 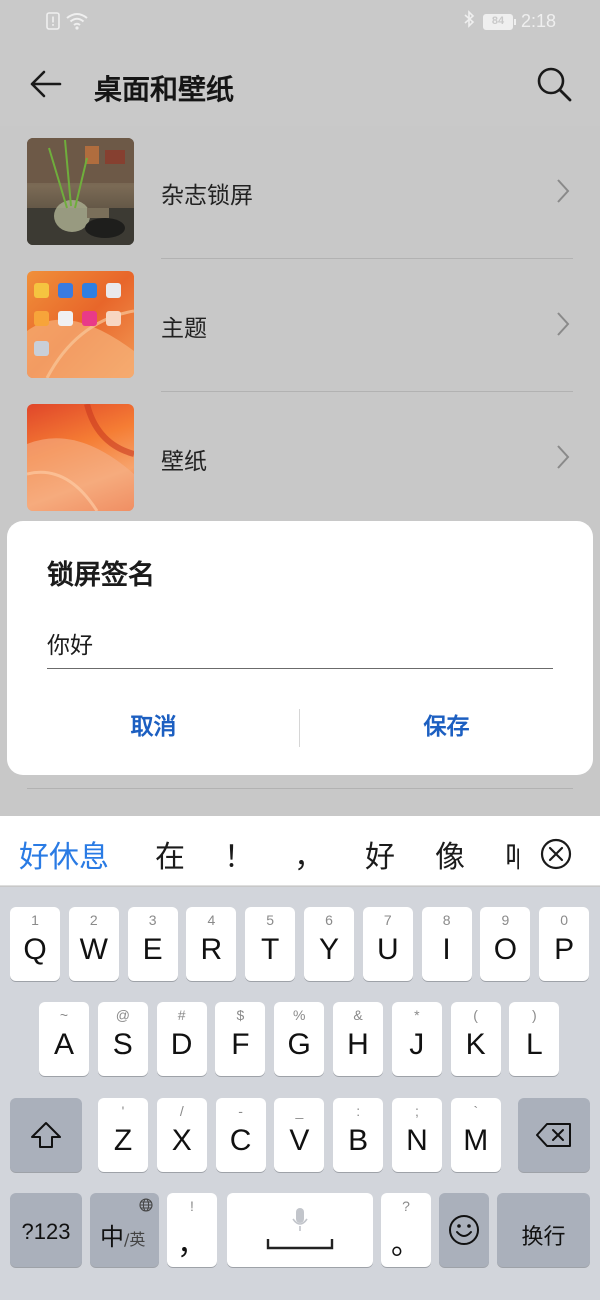 I want to click on key-w: 2W, so click(x=93, y=944).